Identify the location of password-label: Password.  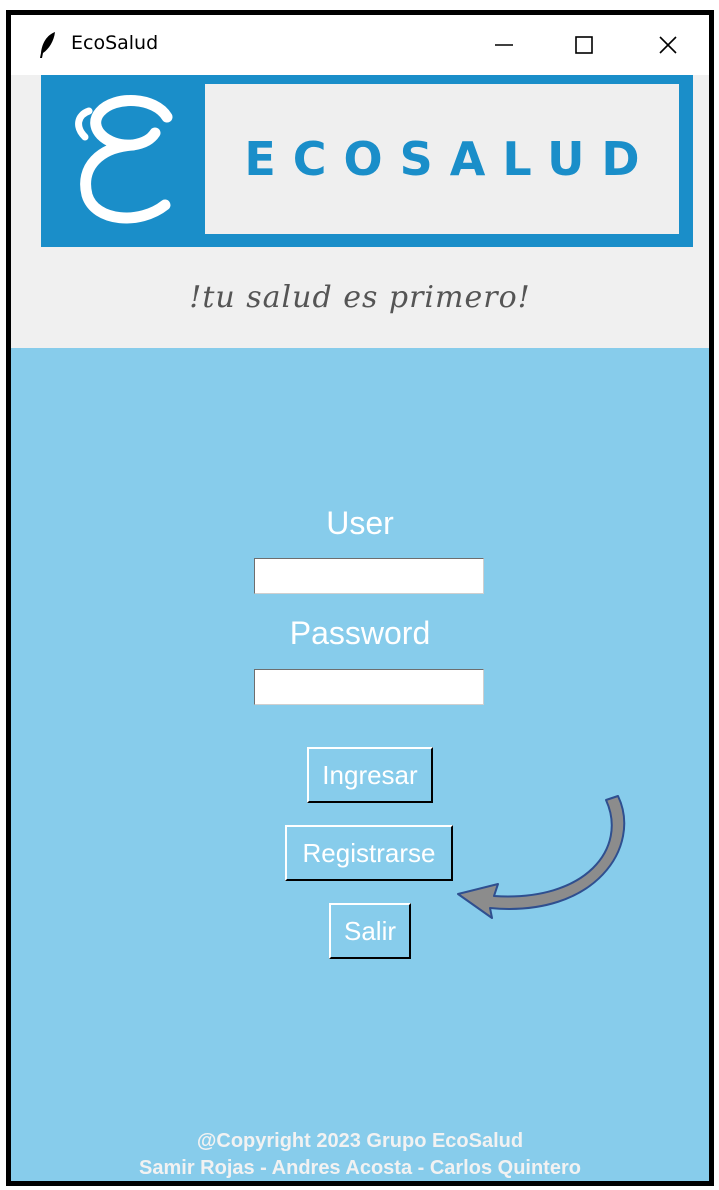
(360, 633).